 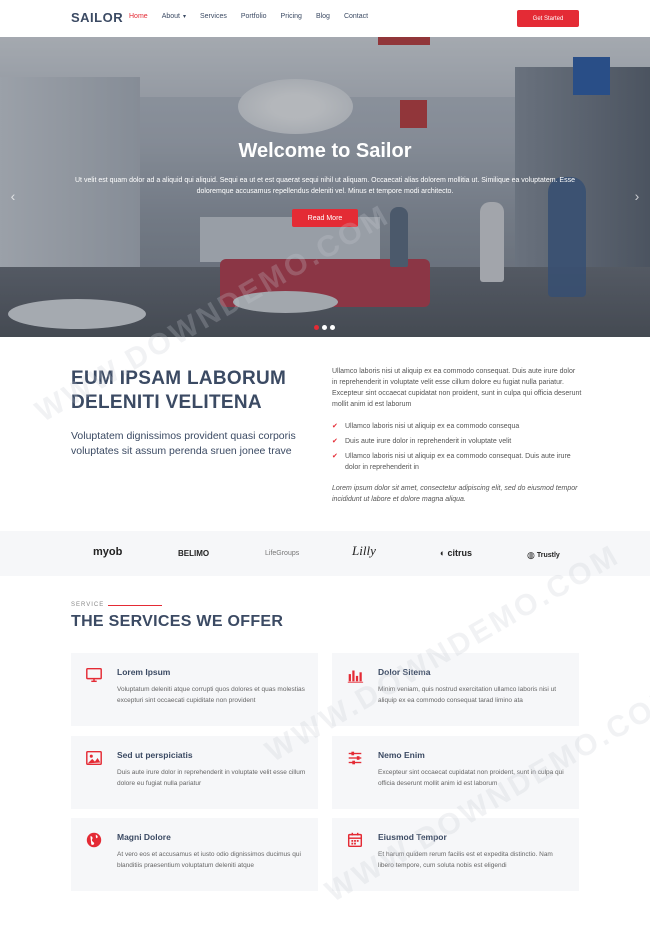 I want to click on section-divider, so click(x=135, y=605).